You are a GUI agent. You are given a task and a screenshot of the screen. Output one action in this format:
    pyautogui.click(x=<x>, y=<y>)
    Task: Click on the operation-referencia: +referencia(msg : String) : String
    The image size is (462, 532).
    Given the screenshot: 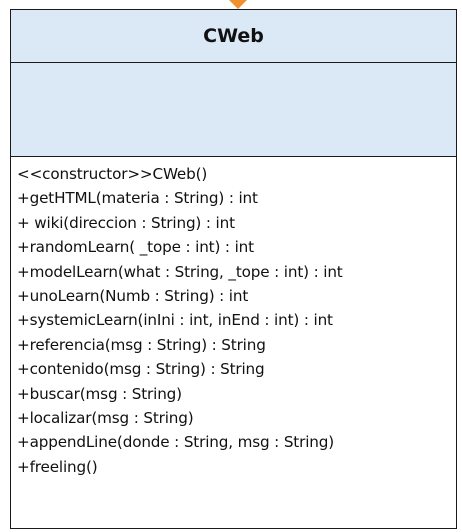 What is the action you would take?
    pyautogui.click(x=141, y=344)
    